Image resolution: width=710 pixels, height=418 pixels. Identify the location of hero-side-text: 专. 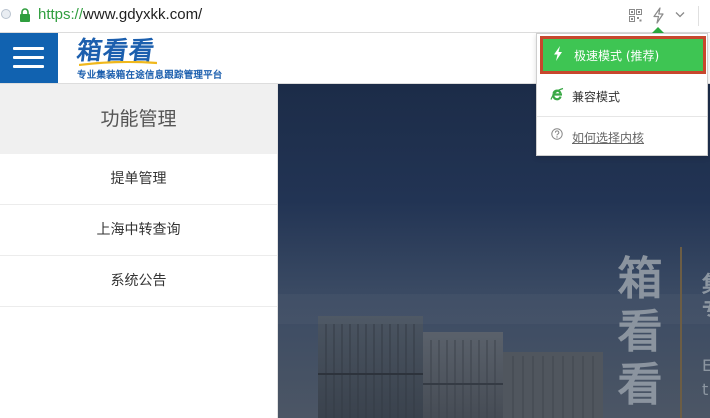
(706, 312).